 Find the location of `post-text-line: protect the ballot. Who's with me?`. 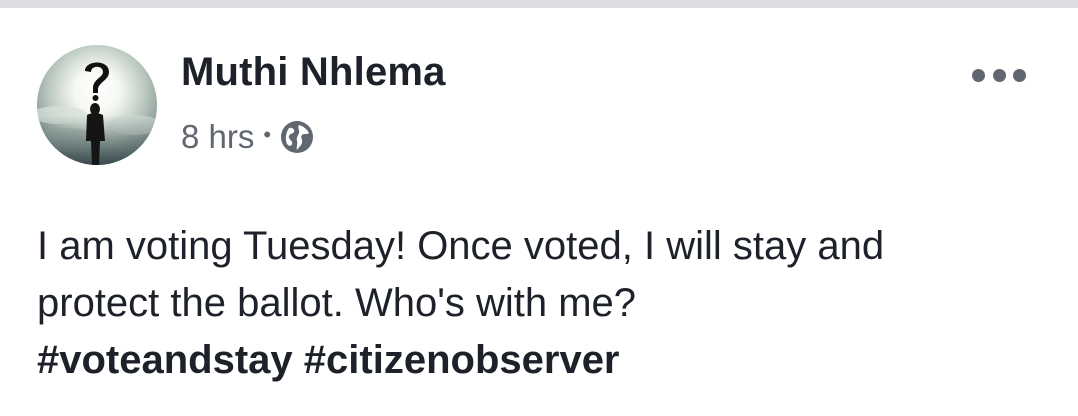

post-text-line: protect the ballot. Who's with me? is located at coordinates (337, 303).